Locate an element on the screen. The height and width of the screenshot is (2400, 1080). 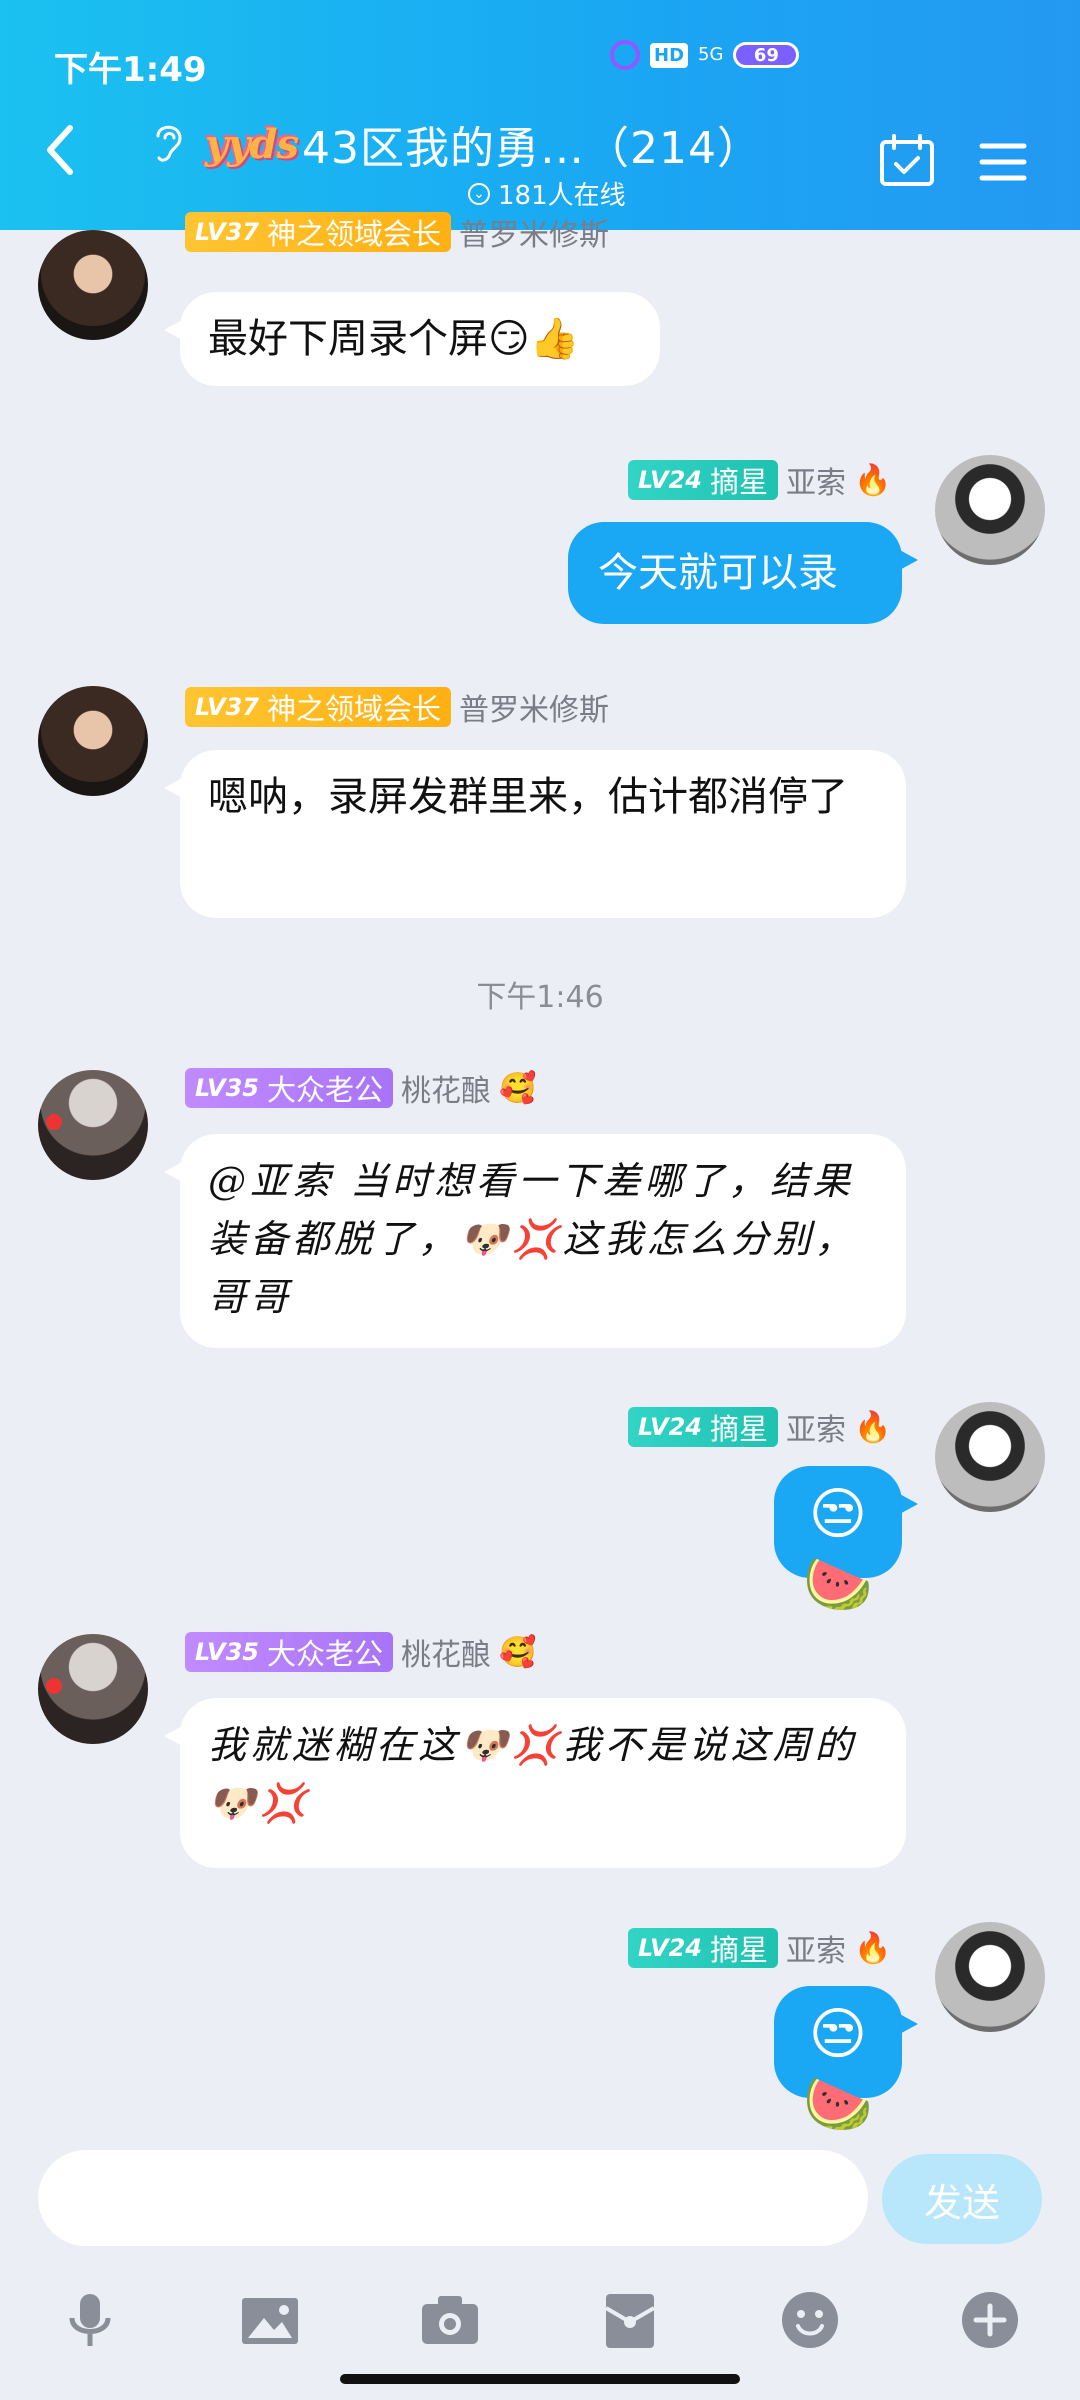
plus-icon is located at coordinates (990, 2320).